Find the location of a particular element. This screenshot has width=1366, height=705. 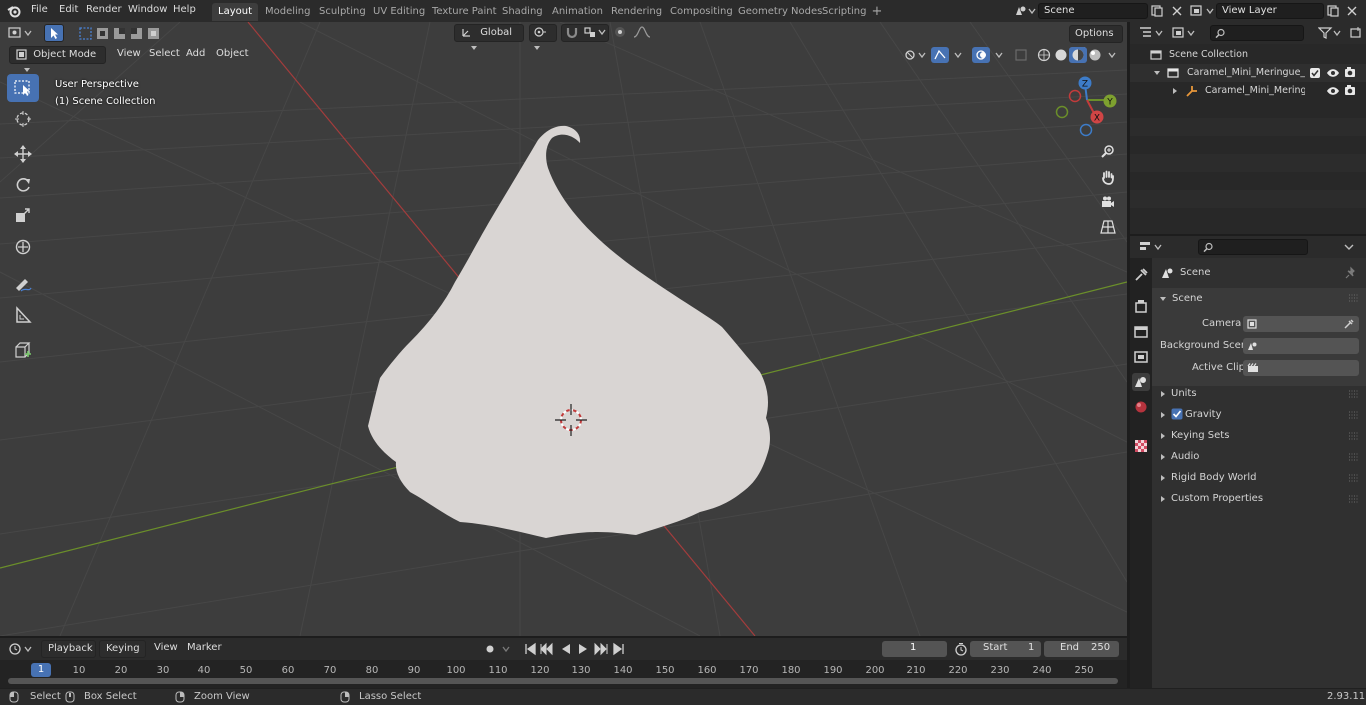

pivot-point-dropdown is located at coordinates (543, 37).